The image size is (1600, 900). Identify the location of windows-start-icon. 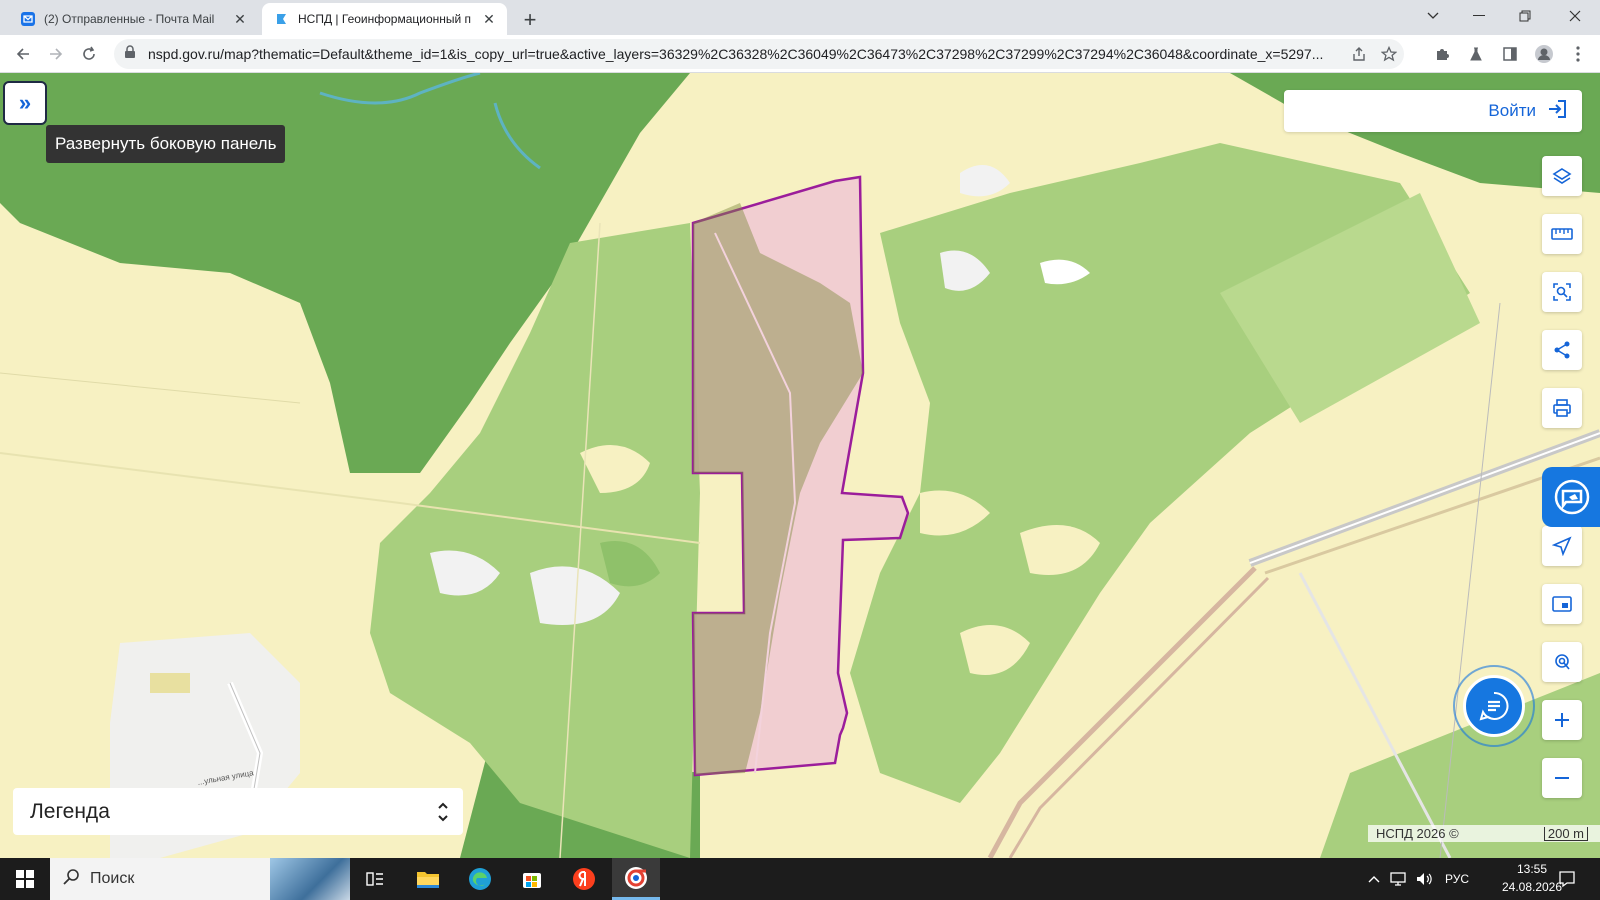
(25, 879).